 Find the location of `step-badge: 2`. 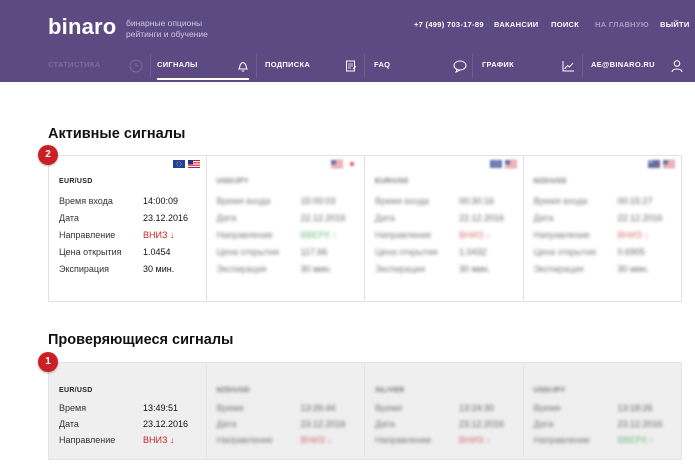

step-badge: 2 is located at coordinates (48, 155).